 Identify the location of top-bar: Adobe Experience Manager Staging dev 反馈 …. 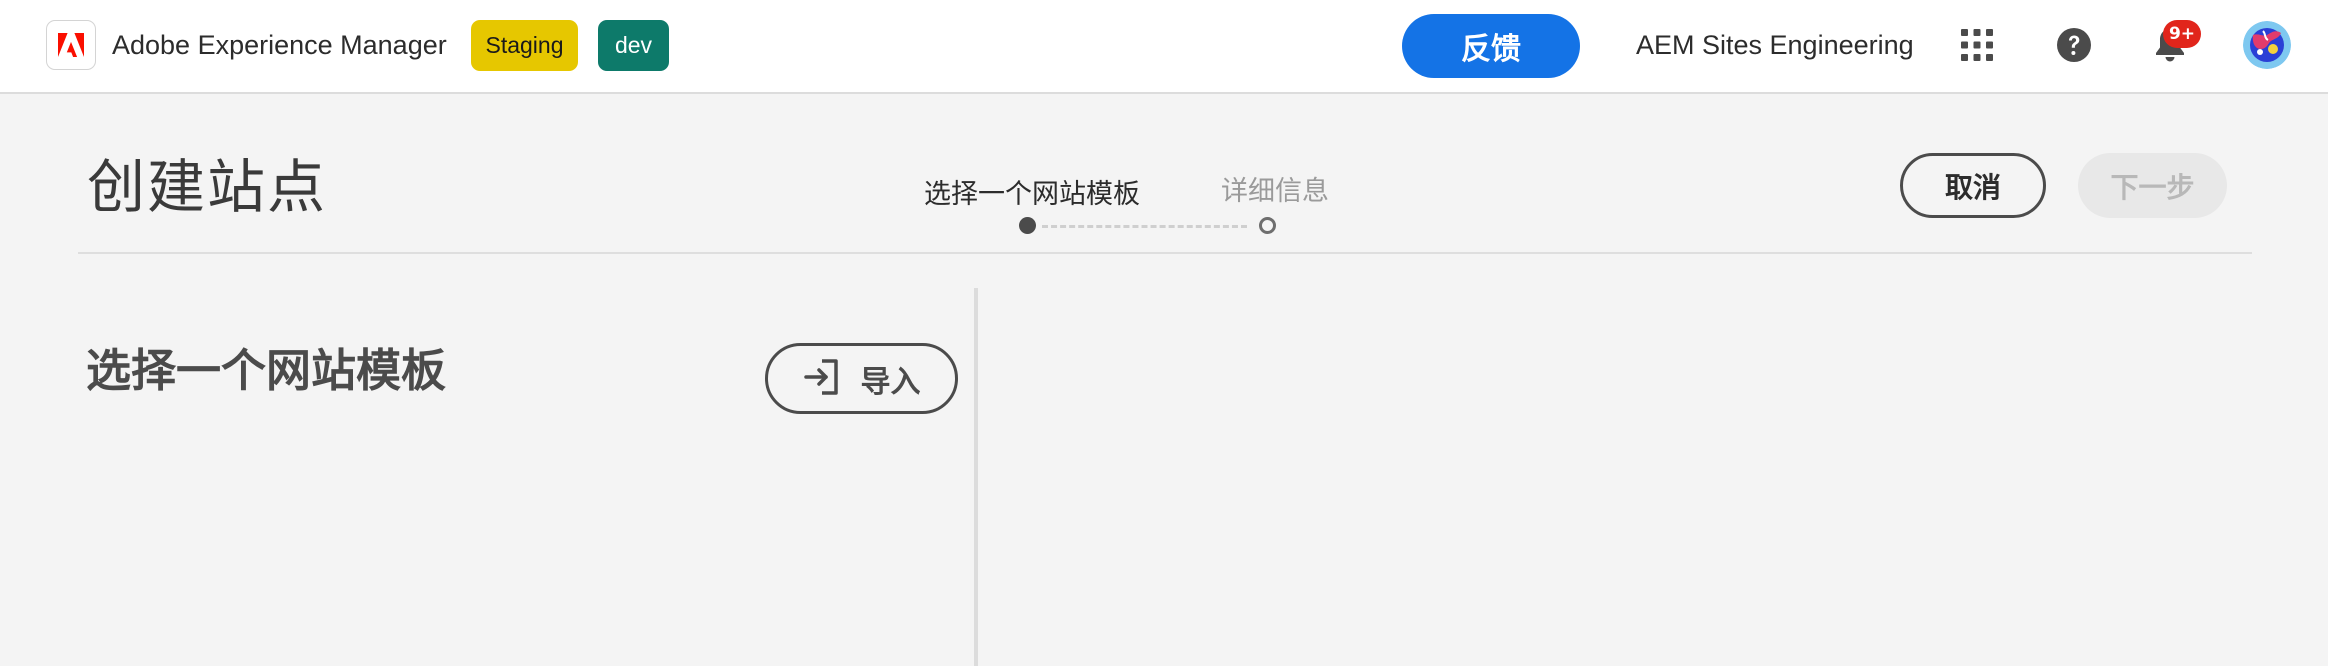
(1164, 47).